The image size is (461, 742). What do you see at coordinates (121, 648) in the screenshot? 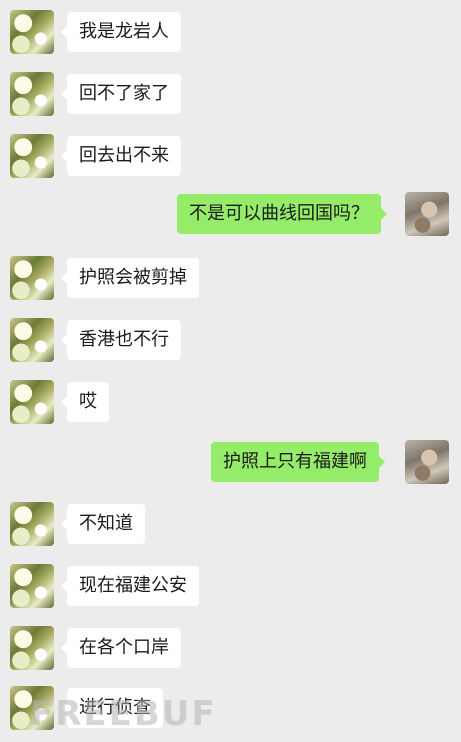
I see `message-bubble: 在各个口岸` at bounding box center [121, 648].